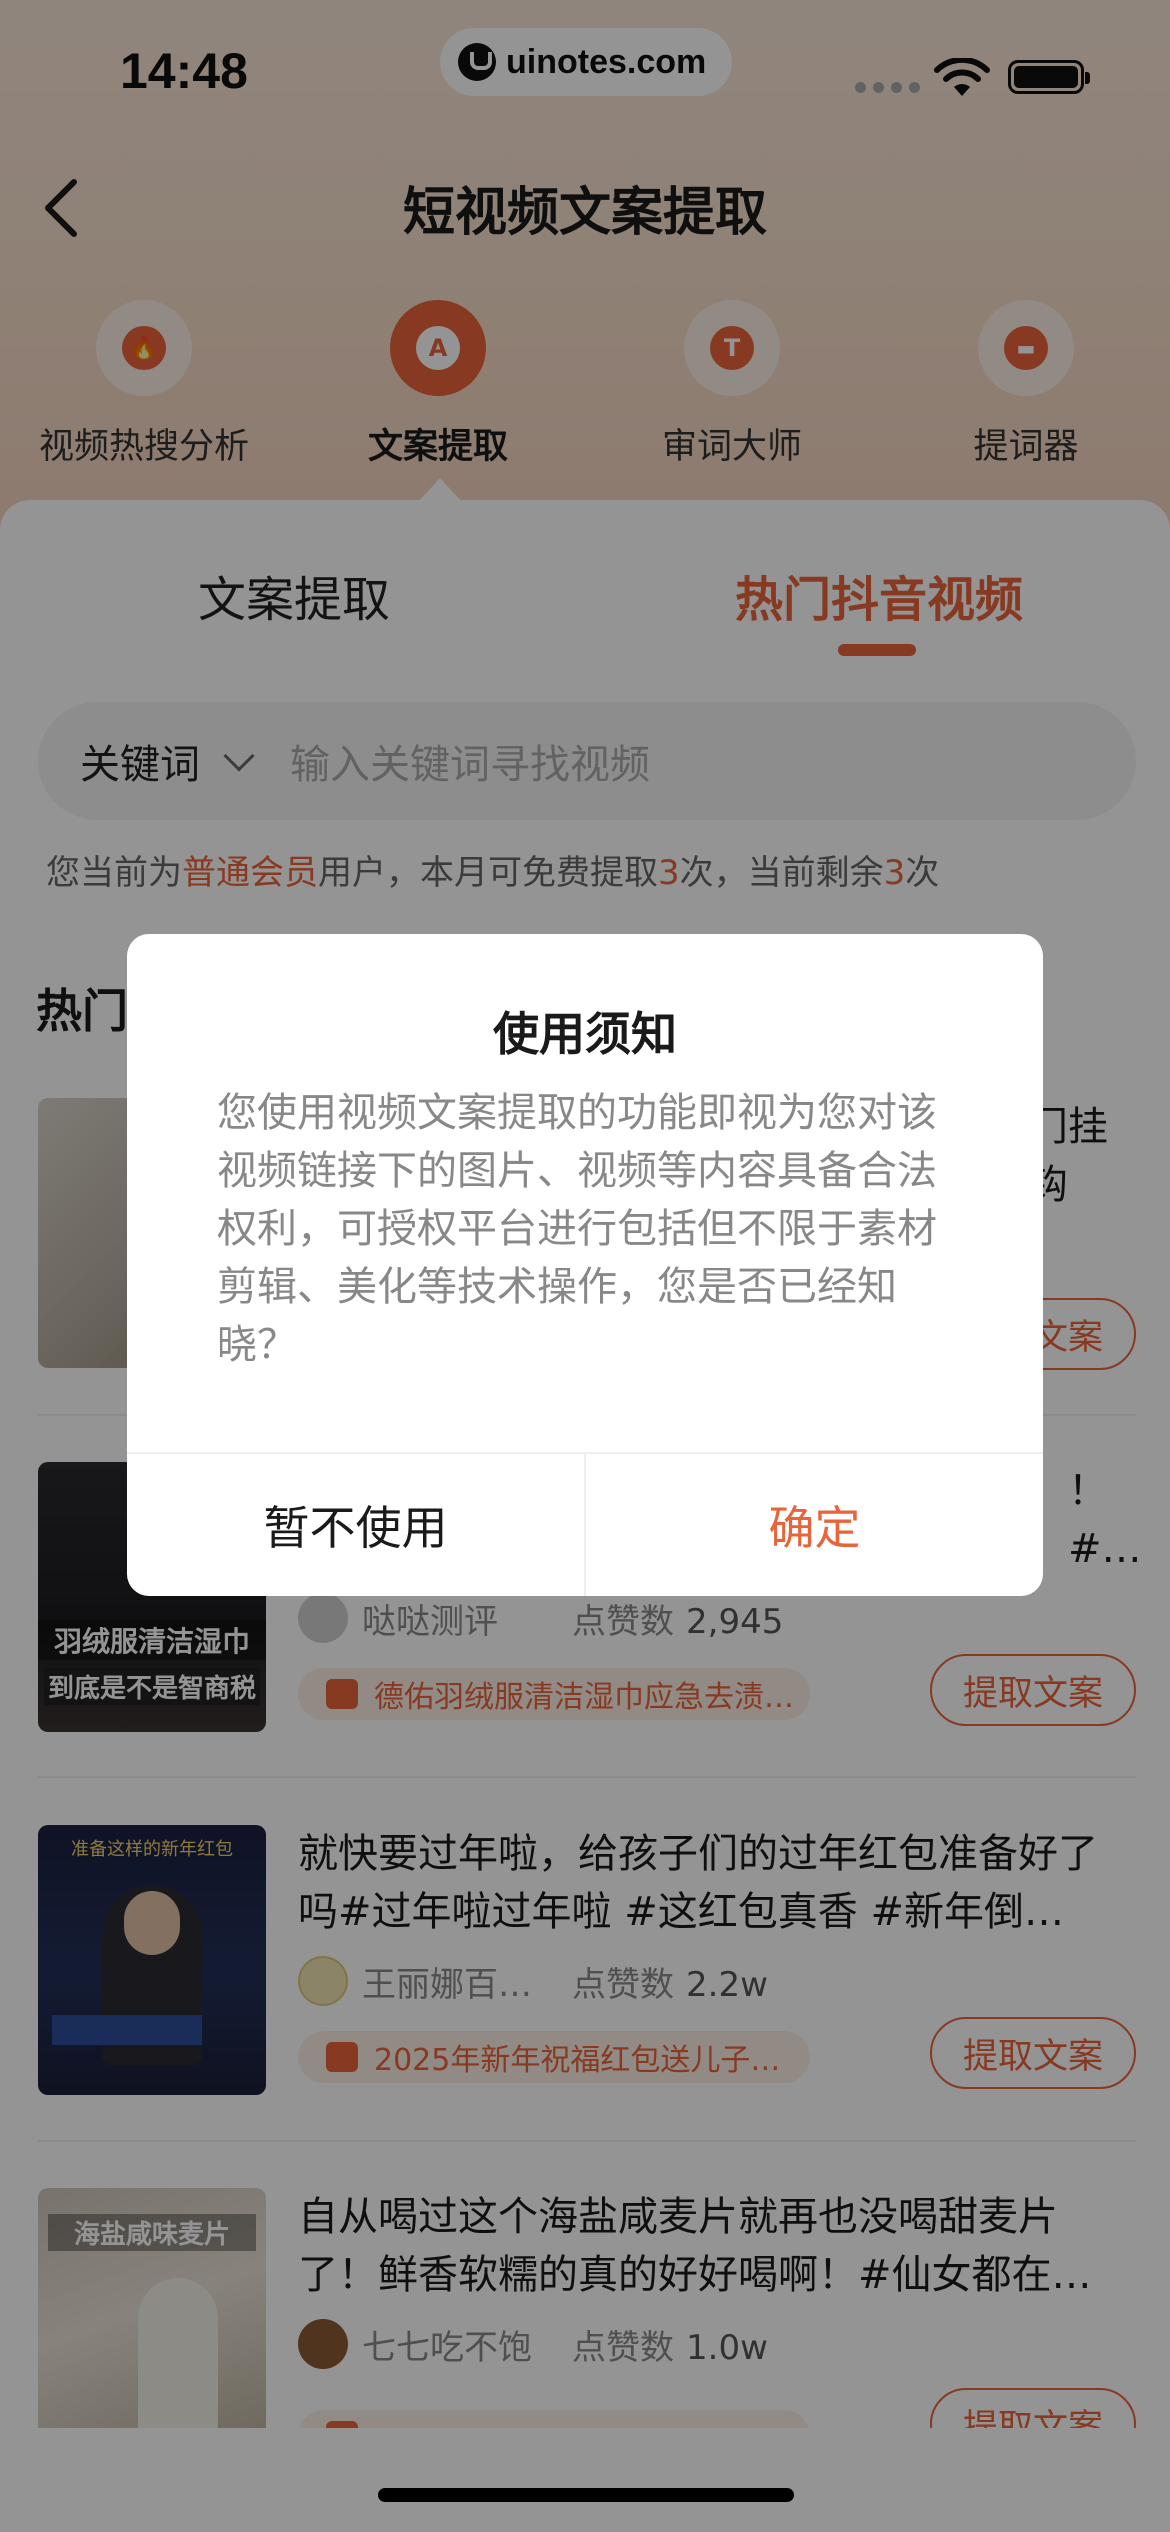  I want to click on cancel-button: 暂不使用, so click(355, 1525).